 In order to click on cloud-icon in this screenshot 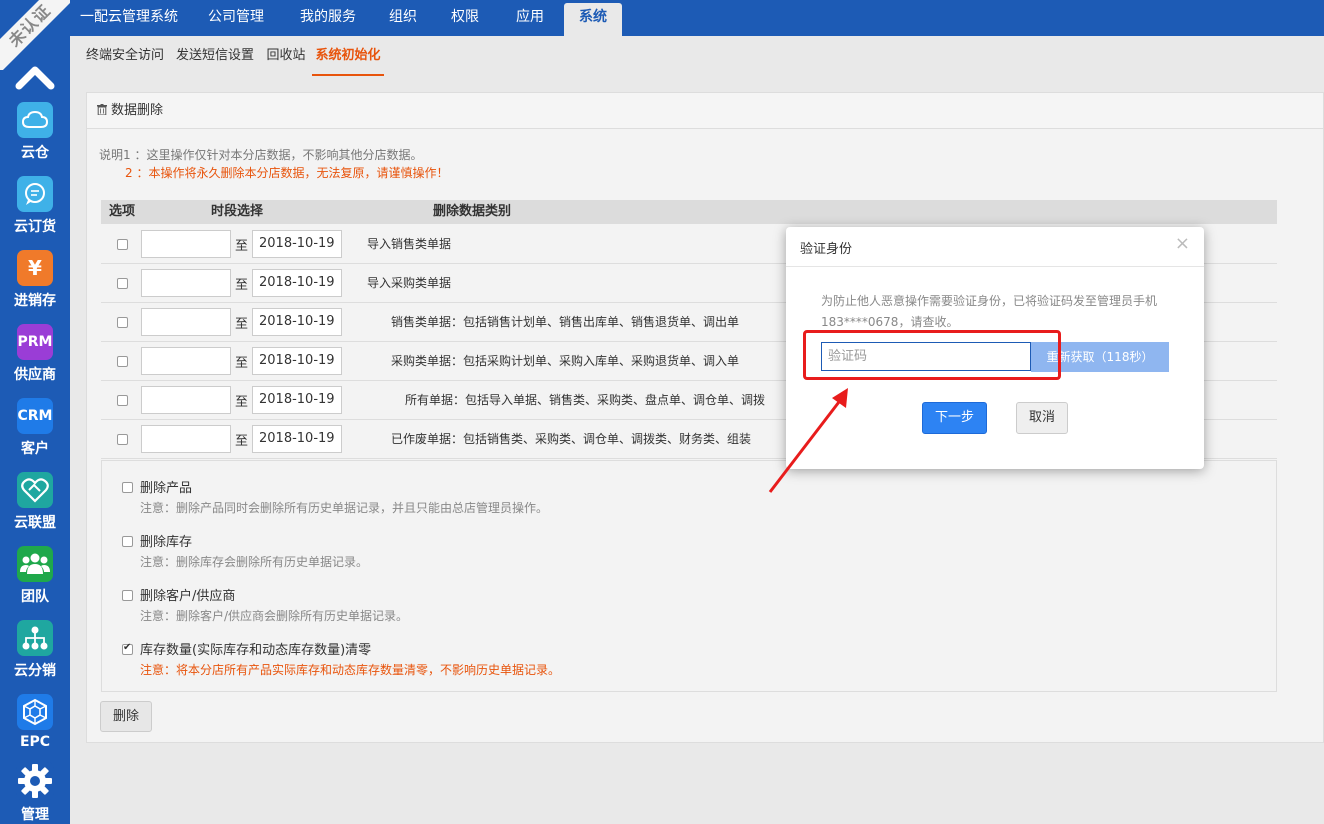, I will do `click(35, 120)`.